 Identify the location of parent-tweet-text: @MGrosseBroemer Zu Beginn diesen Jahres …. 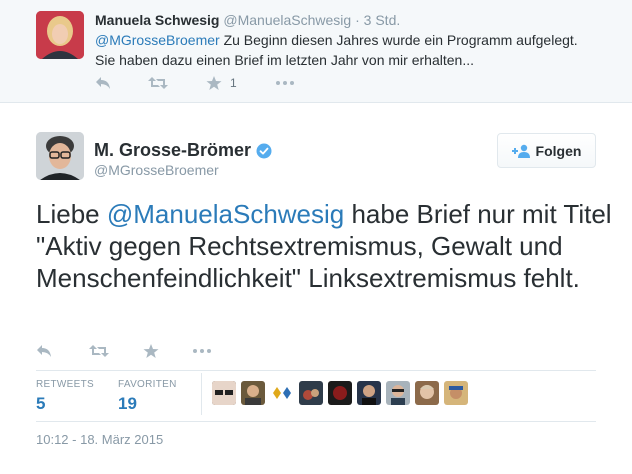
(355, 50).